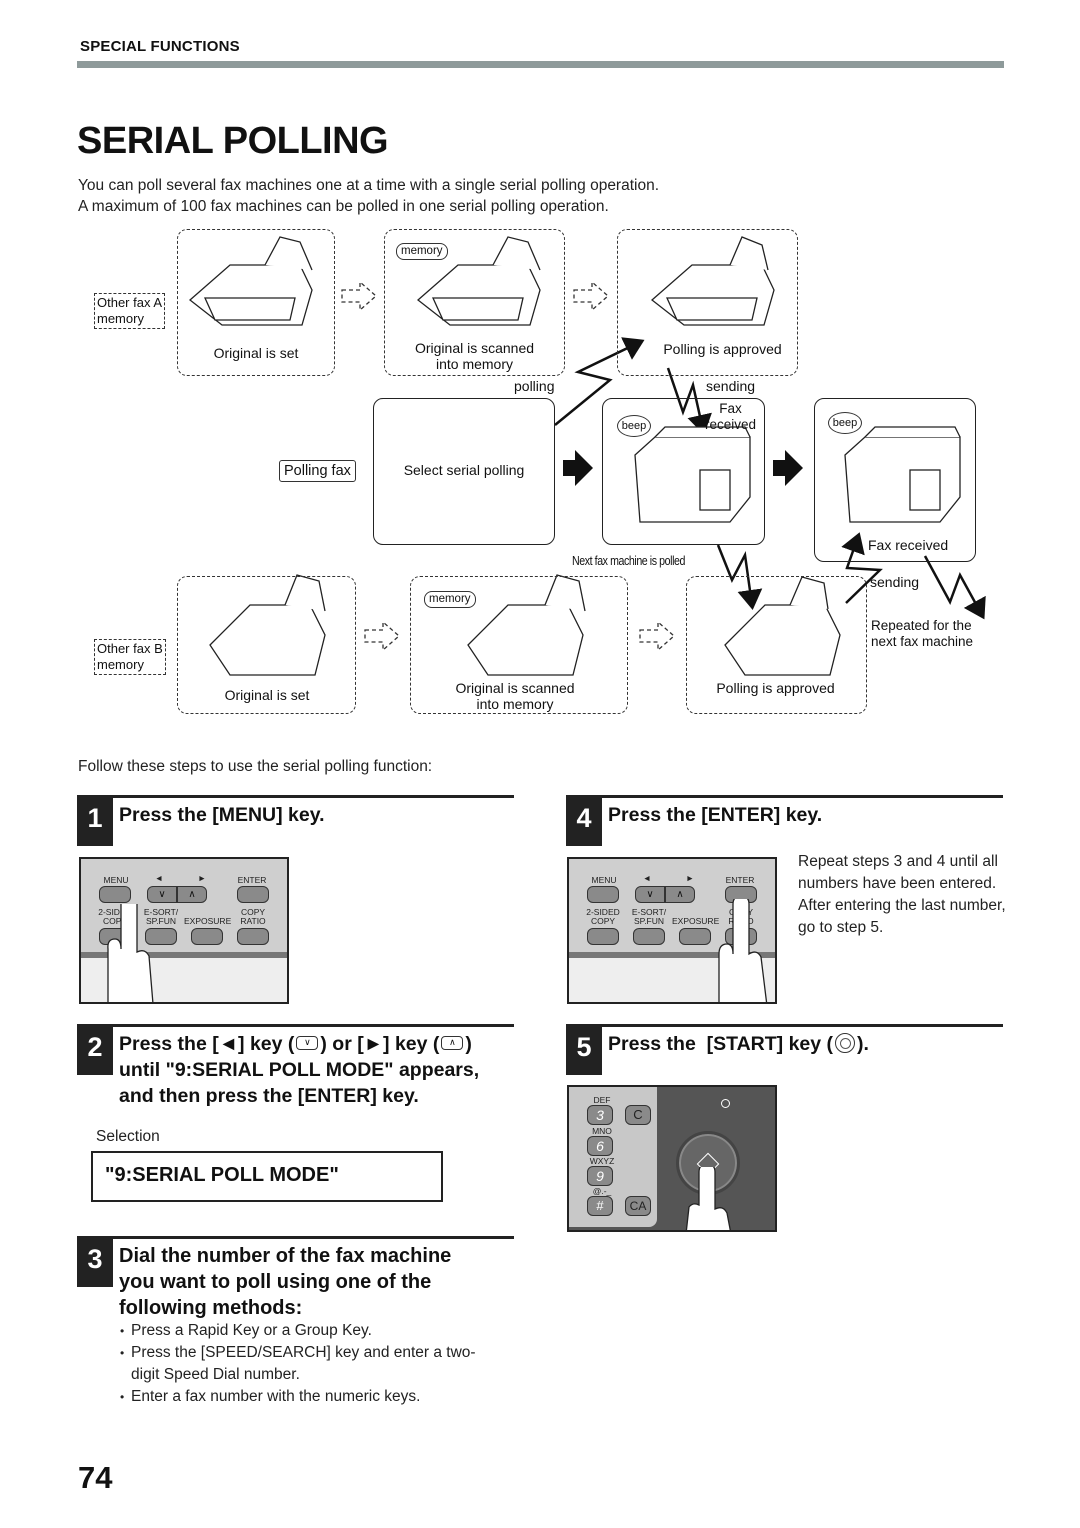  Describe the element at coordinates (211, 1308) in the screenshot. I see `step-title-line: following methods:` at that location.